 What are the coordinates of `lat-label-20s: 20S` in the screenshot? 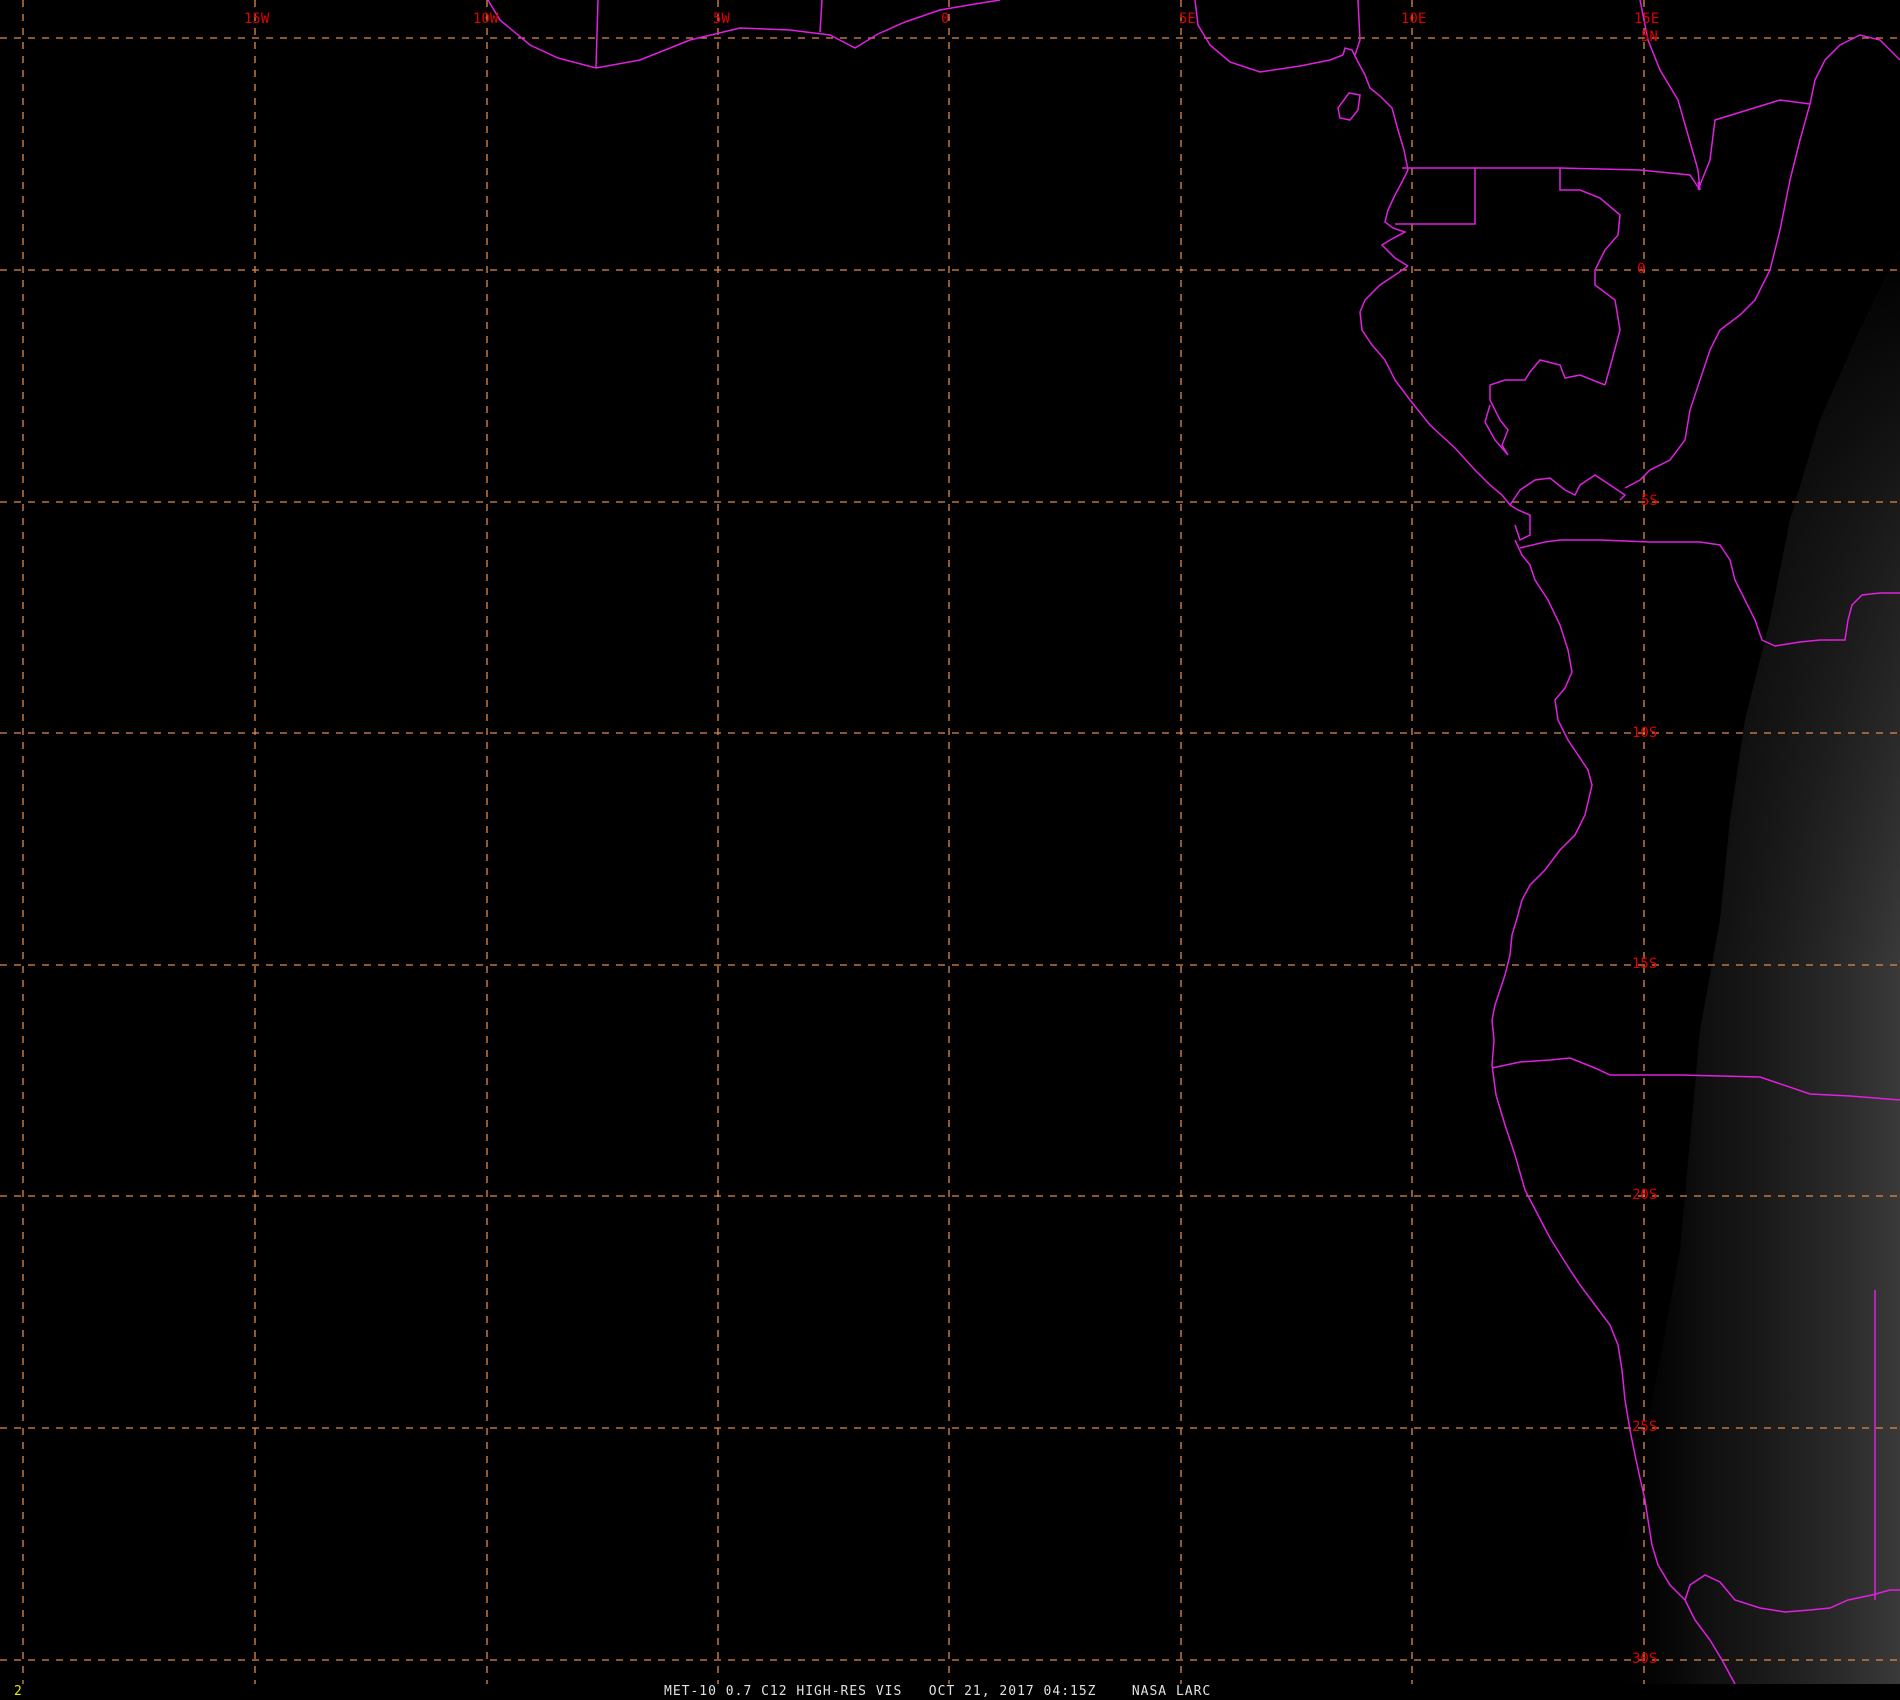 It's located at (1644, 1195).